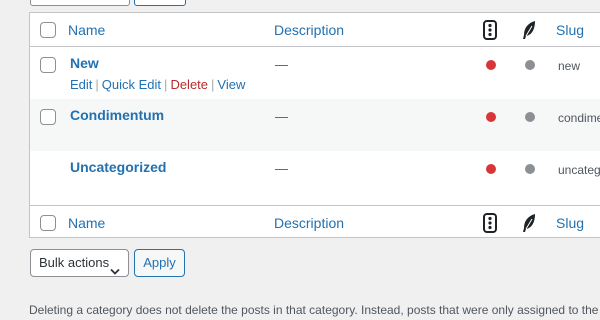 The height and width of the screenshot is (320, 600). Describe the element at coordinates (84, 63) in the screenshot. I see `category-name-link: New` at that location.